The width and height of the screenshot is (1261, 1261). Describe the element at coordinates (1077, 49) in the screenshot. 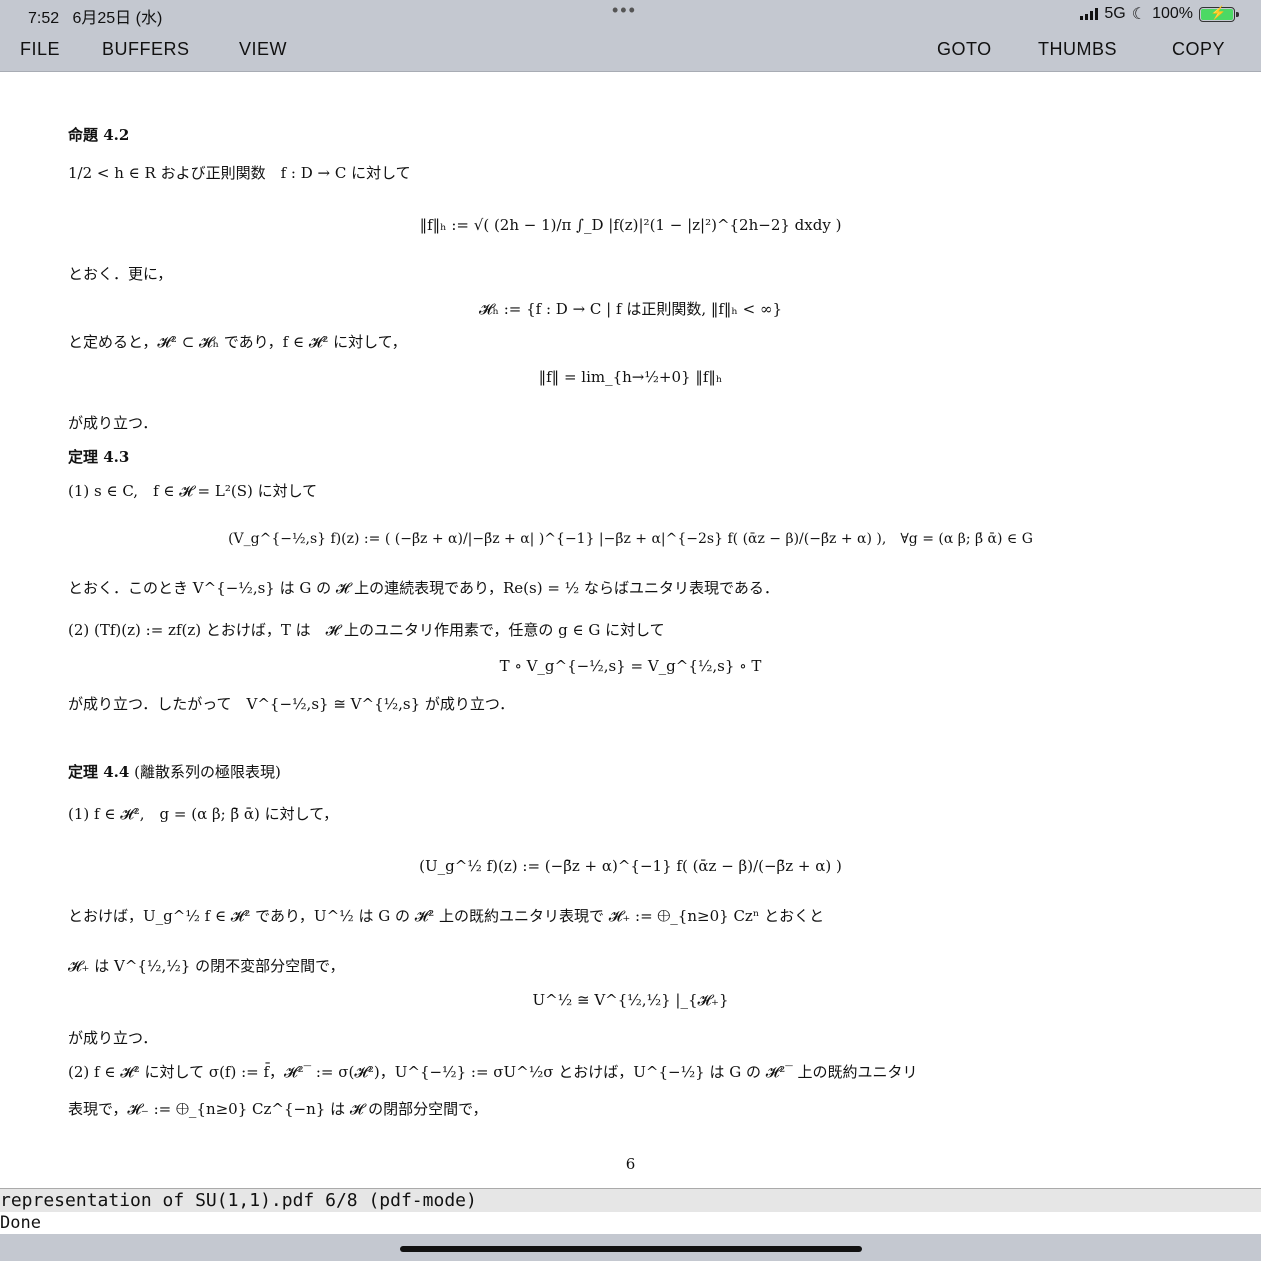

I see `menu-thumbs: THUMBS` at that location.